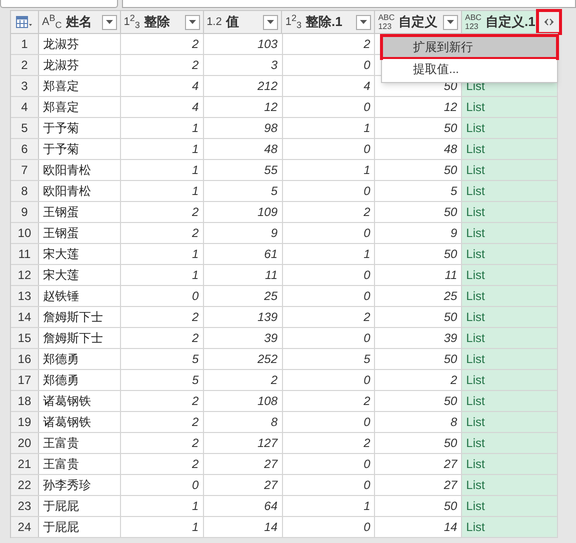  What do you see at coordinates (243, 401) in the screenshot?
I see `table-cell: 108` at bounding box center [243, 401].